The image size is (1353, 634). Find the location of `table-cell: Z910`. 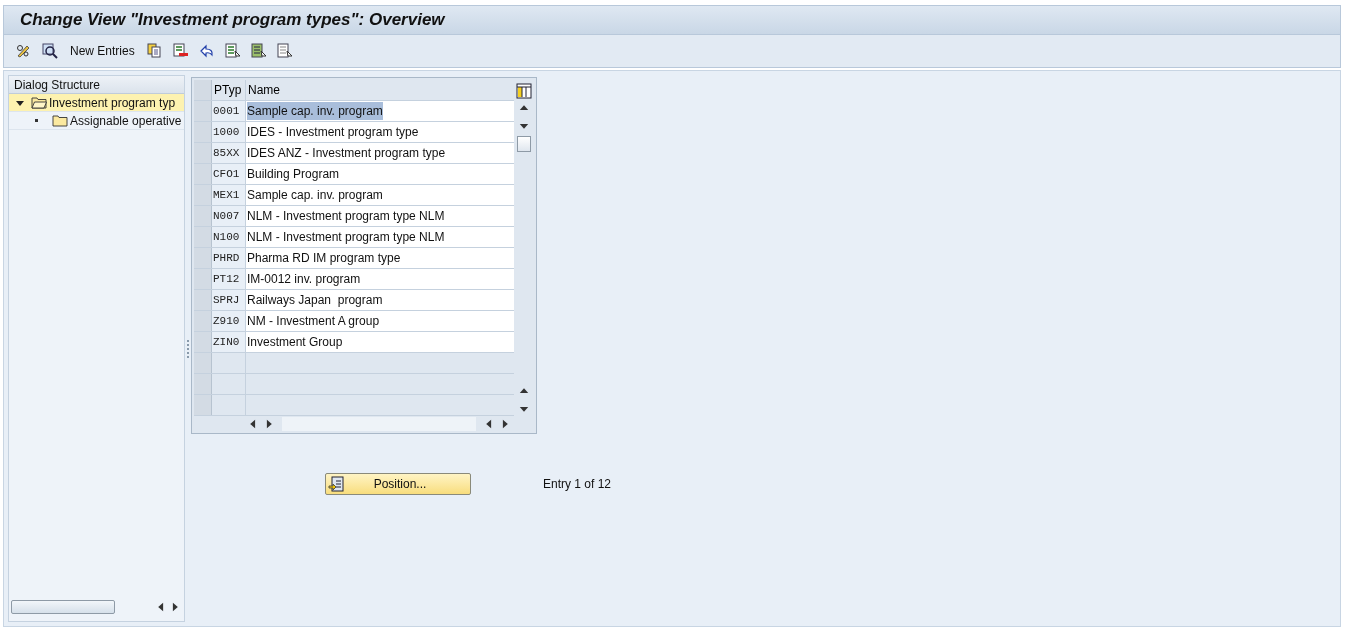

table-cell: Z910 is located at coordinates (229, 321).